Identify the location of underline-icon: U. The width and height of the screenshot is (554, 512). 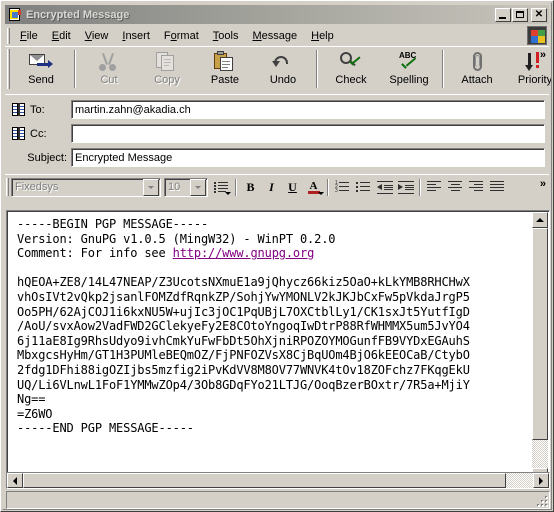
(292, 187).